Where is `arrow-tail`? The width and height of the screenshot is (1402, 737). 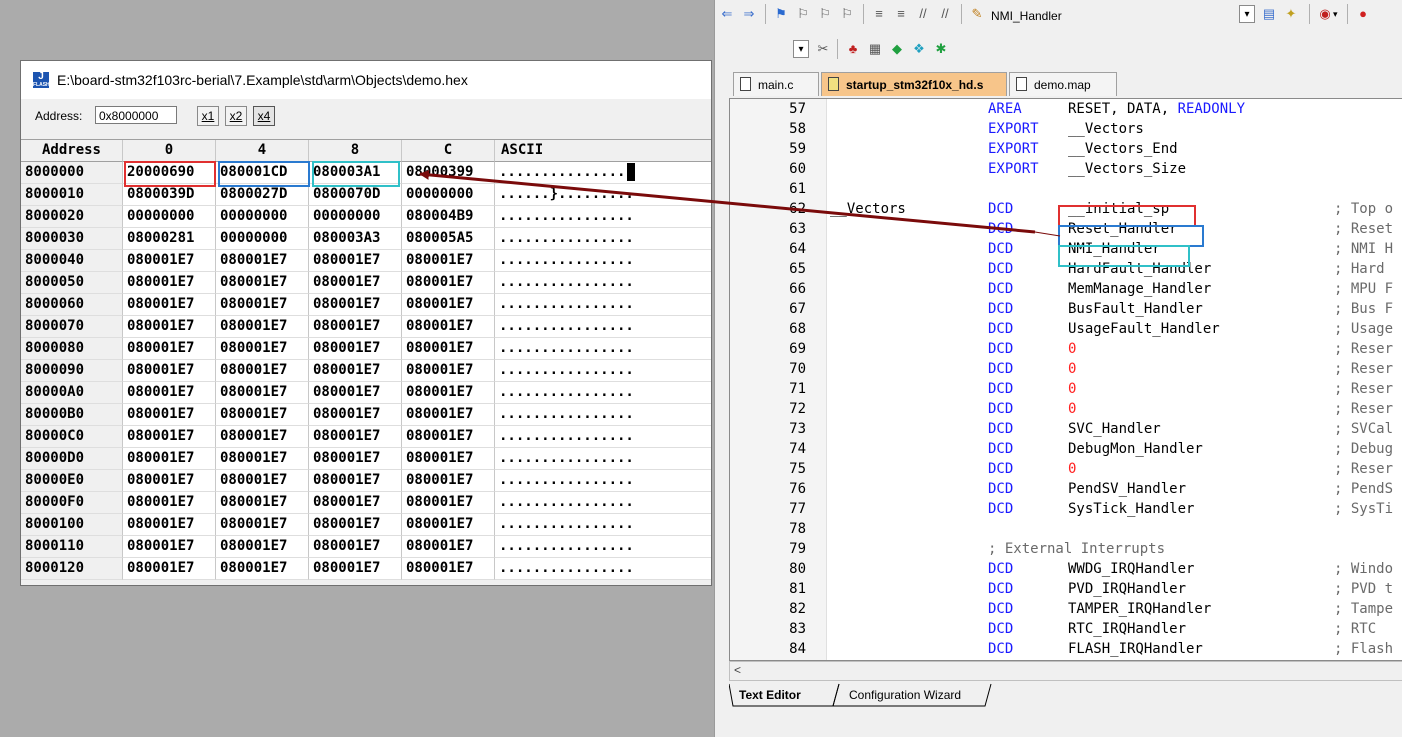
arrow-tail is located at coordinates (1047, 234).